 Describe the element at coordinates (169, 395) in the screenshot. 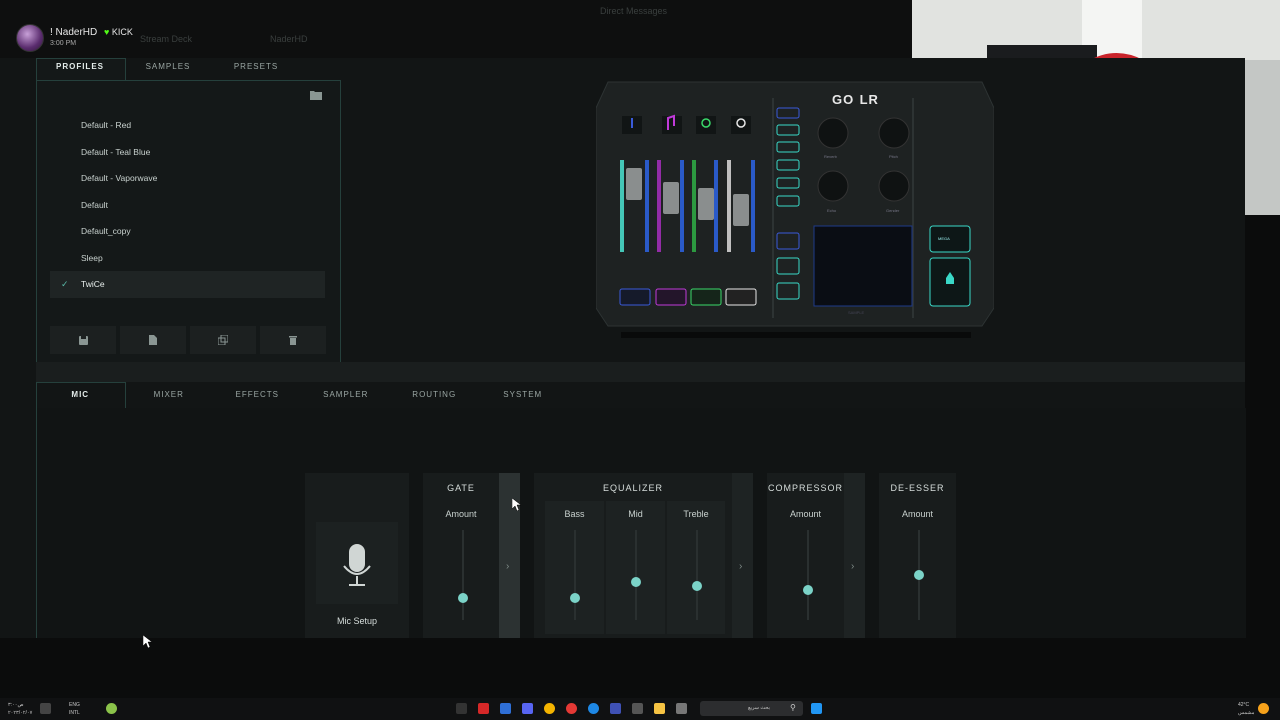

I see `tab-mixer: MIXER` at that location.